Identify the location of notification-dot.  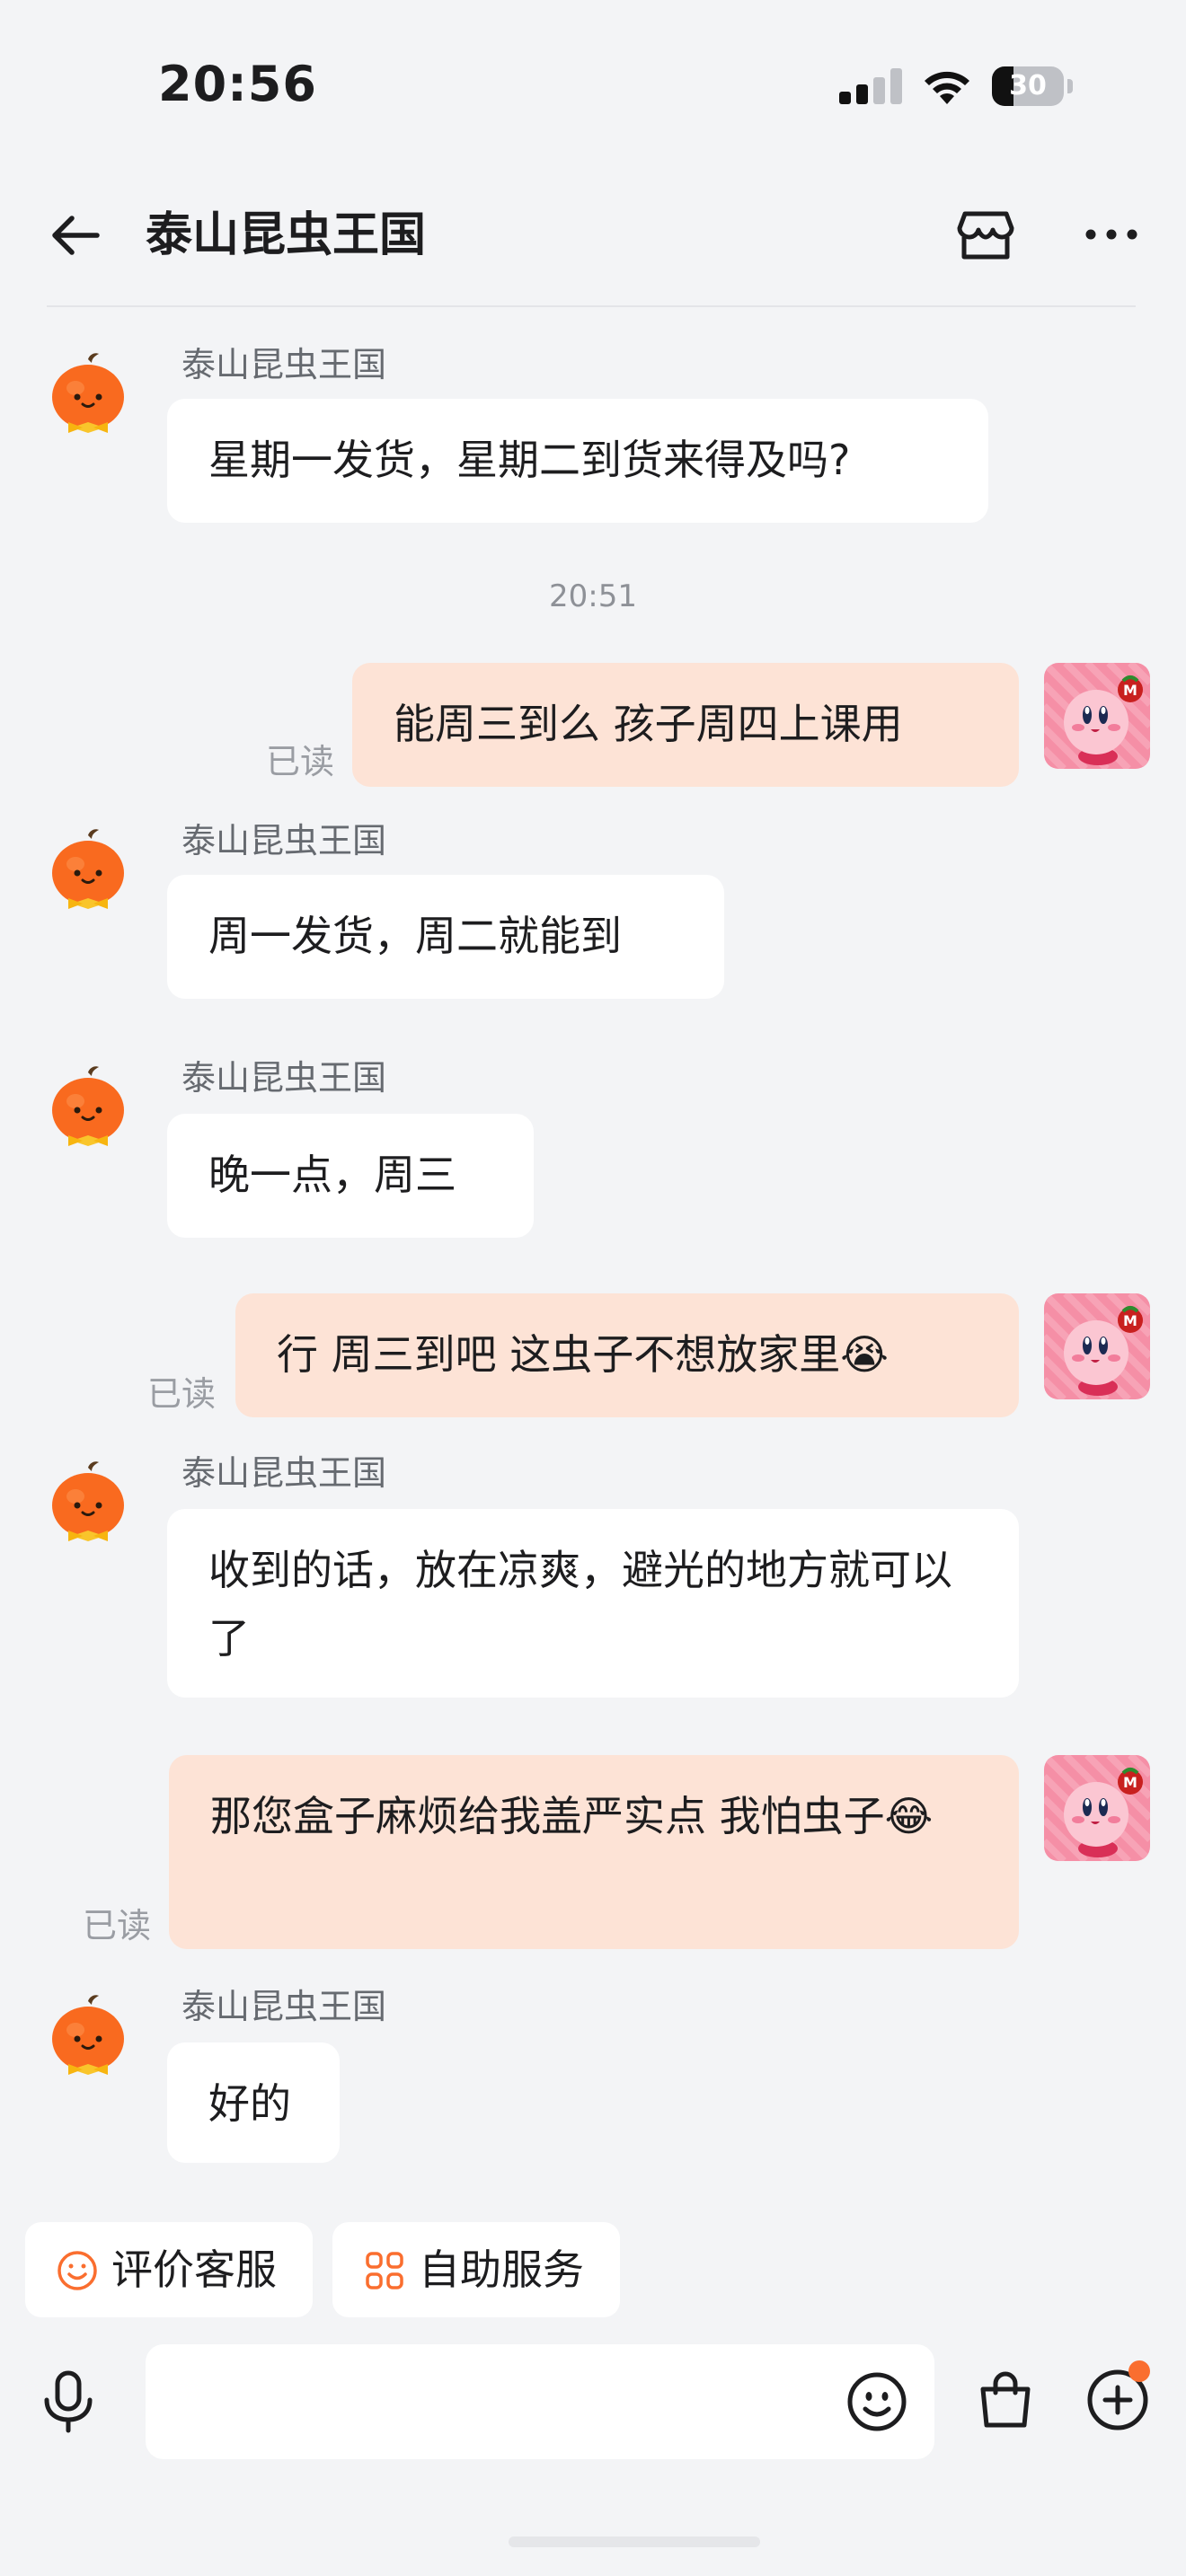
(1139, 2371).